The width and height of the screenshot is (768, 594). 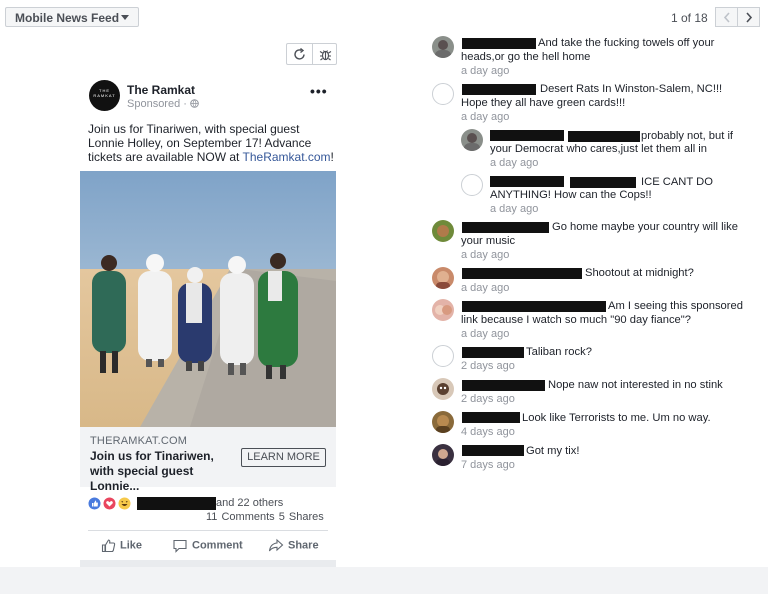 What do you see at coordinates (163, 104) in the screenshot?
I see `sponsored-label: Sponsored ·` at bounding box center [163, 104].